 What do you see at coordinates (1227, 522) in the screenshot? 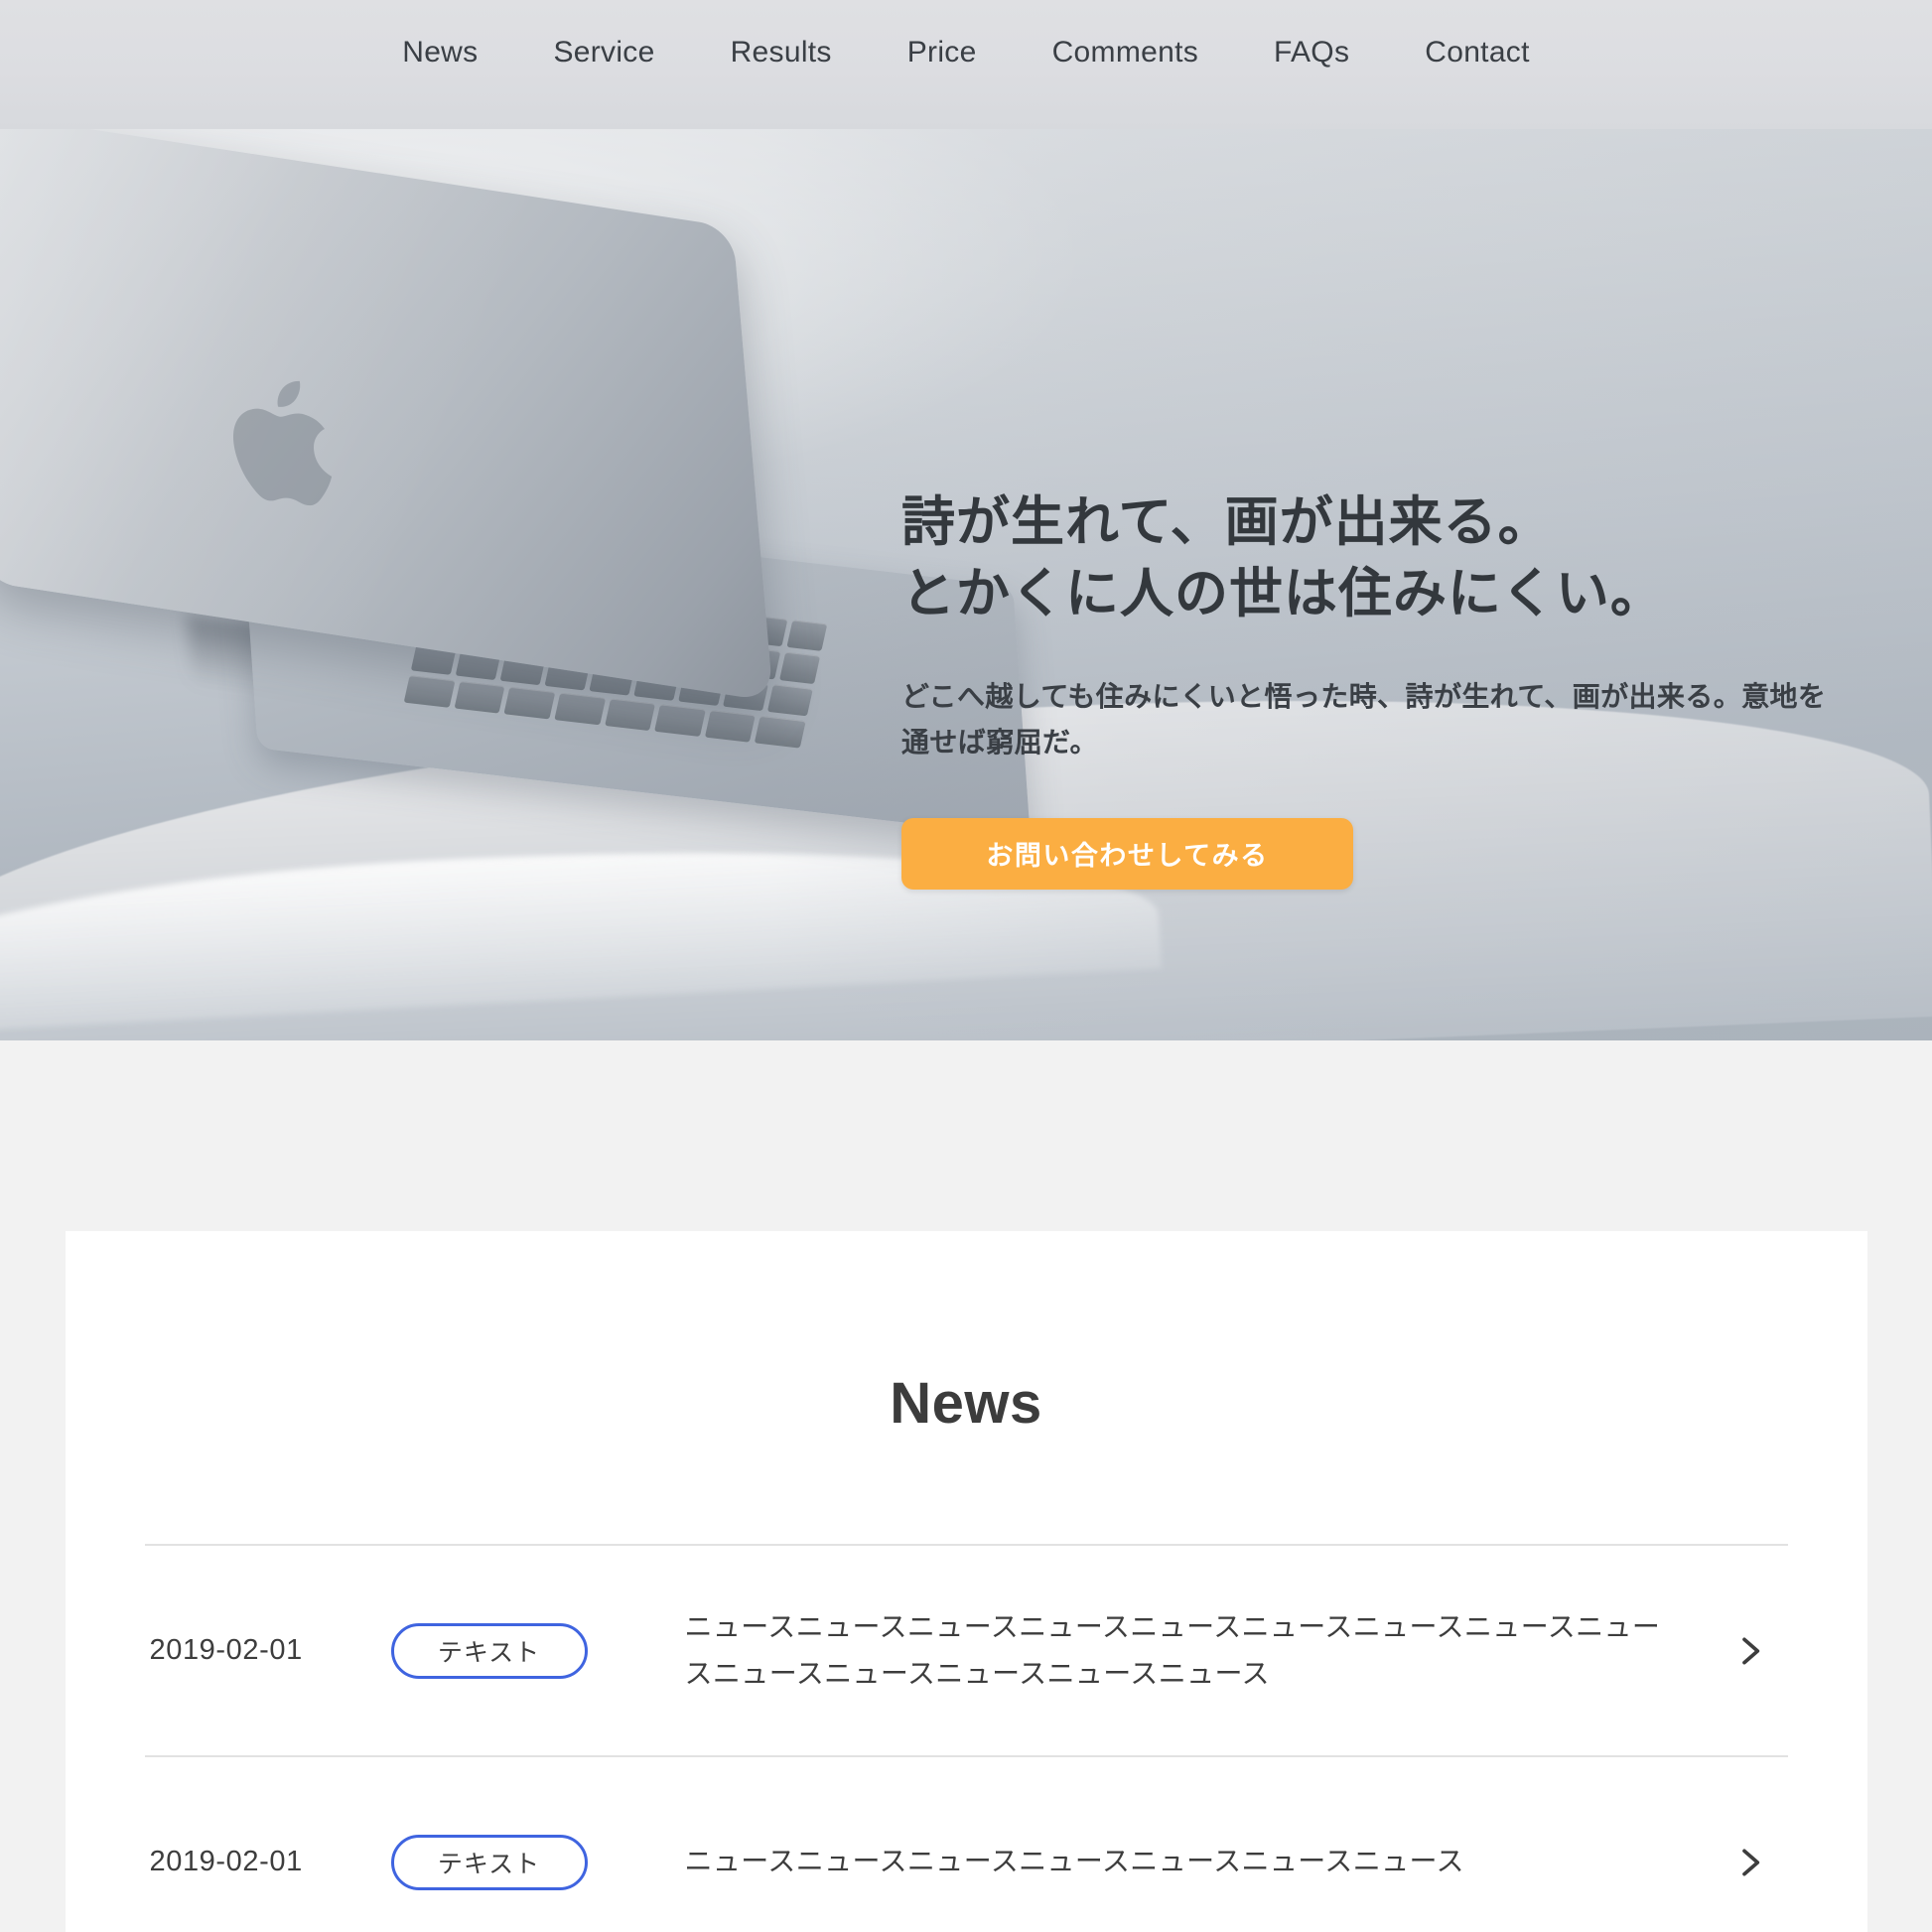
I see `hero-title-line1: 詩が生れて、画が出来る。` at bounding box center [1227, 522].